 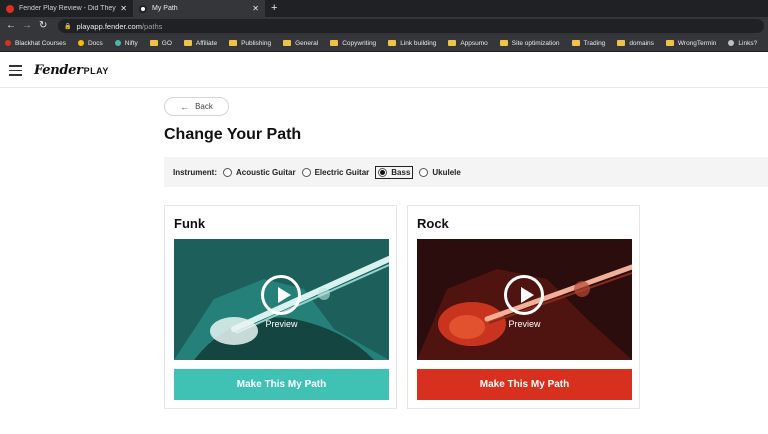 I want to click on bookmark-folder: Site optimization, so click(x=529, y=43).